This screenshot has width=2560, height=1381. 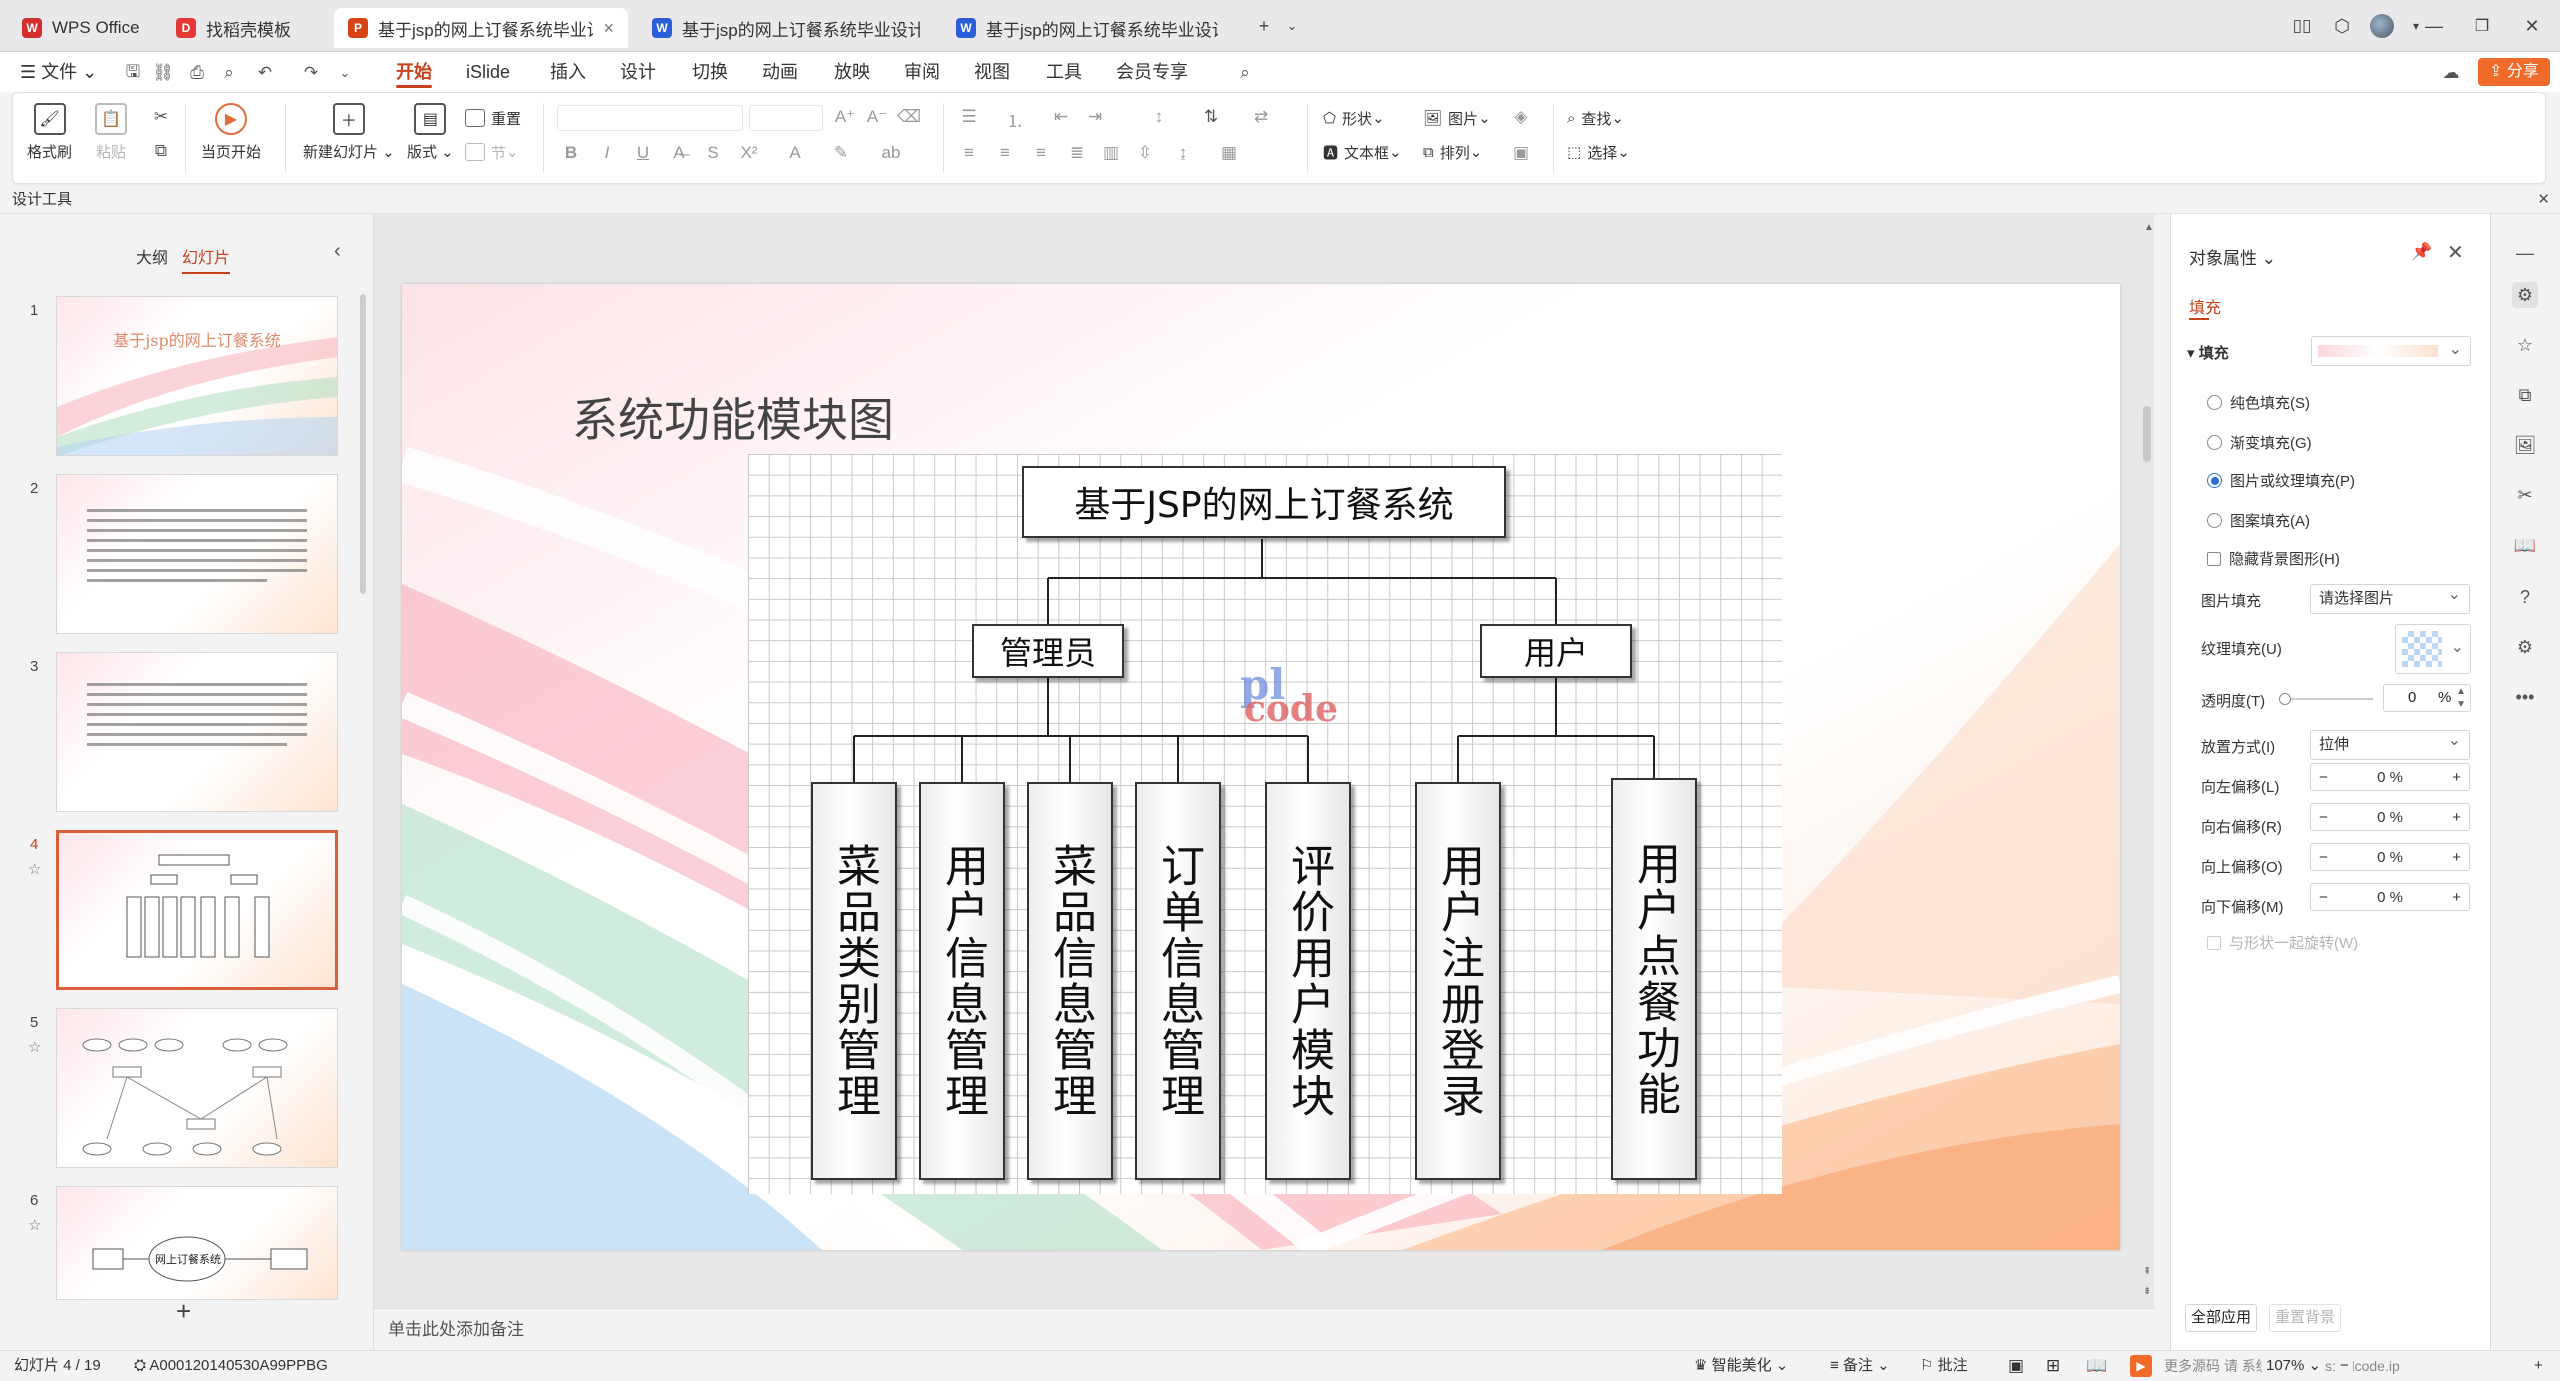 What do you see at coordinates (481, 28) in the screenshot?
I see `tab-presentation-active: P 基于jsp的网上订餐系统毕业设计答 ×` at bounding box center [481, 28].